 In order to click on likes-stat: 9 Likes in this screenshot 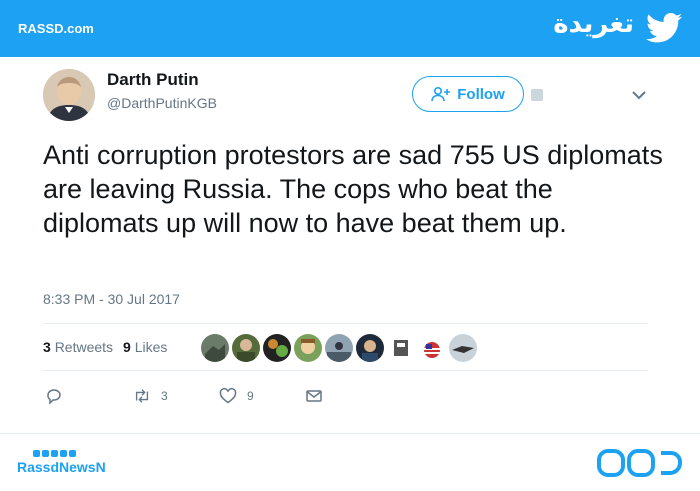, I will do `click(145, 347)`.